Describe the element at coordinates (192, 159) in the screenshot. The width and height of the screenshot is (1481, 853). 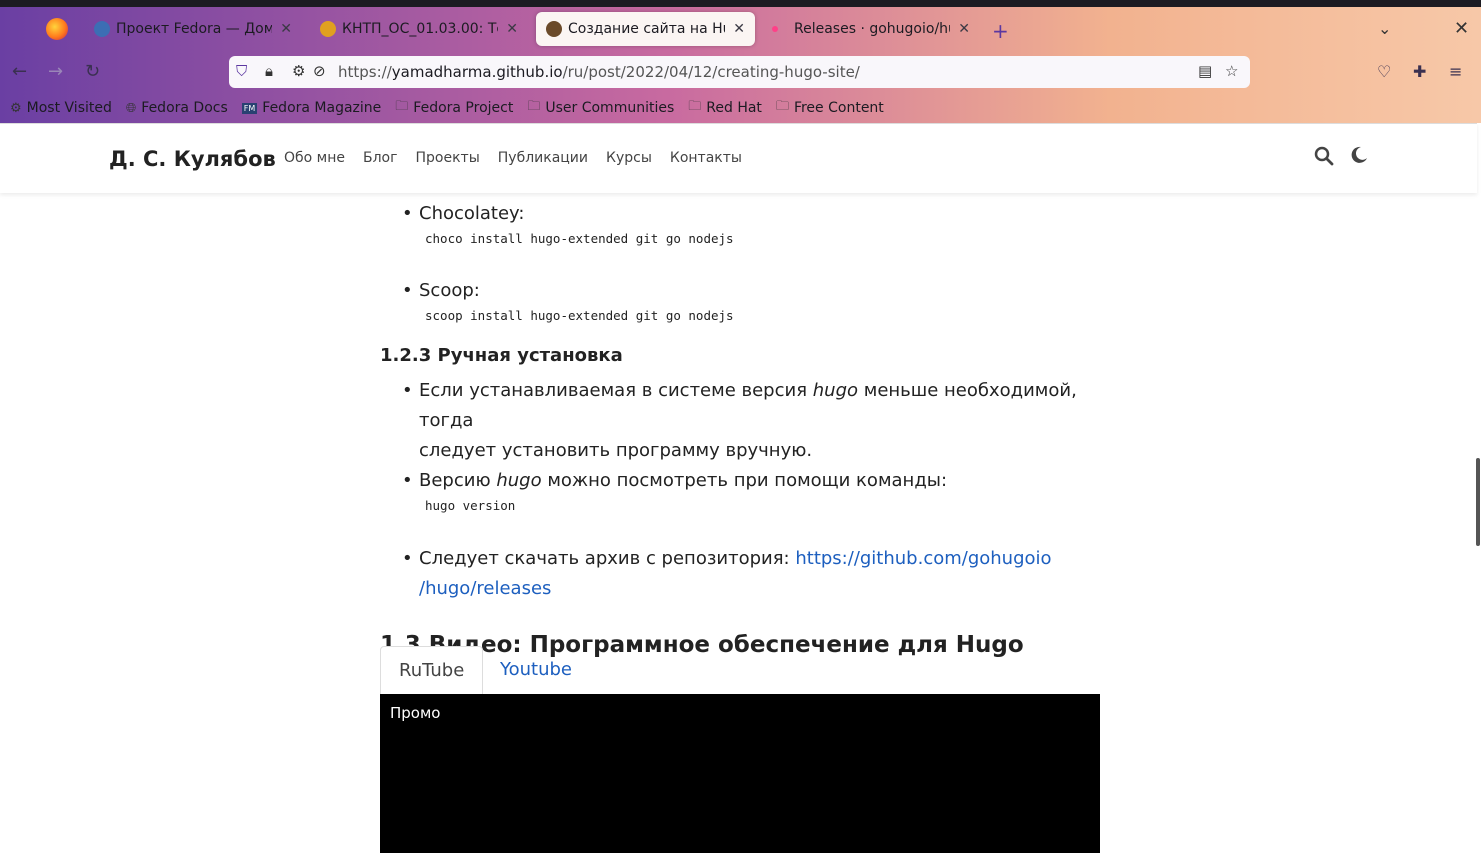
I see `site-brand: Д. С. Кулябов` at that location.